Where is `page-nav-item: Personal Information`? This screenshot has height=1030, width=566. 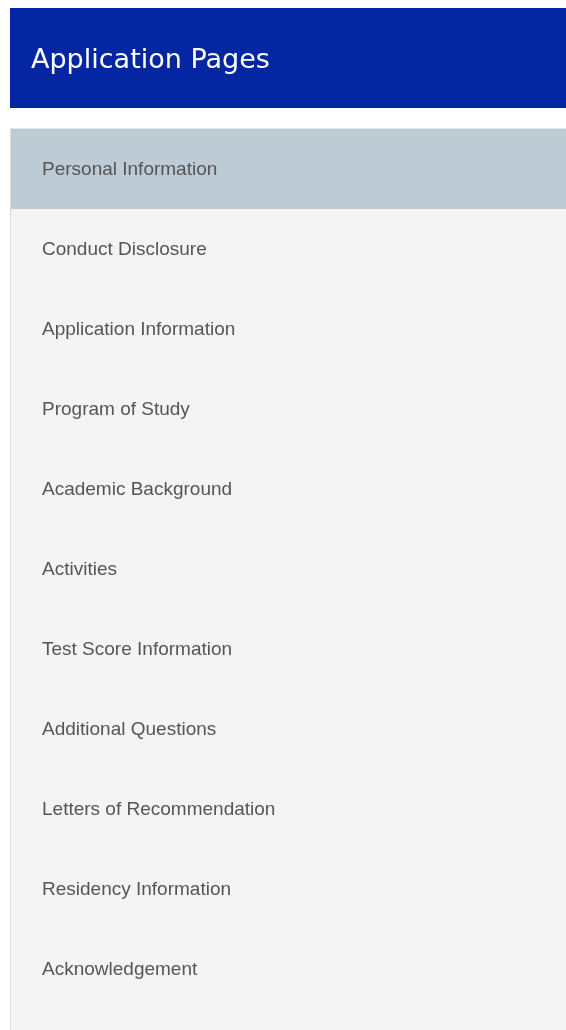
page-nav-item: Personal Information is located at coordinates (288, 169).